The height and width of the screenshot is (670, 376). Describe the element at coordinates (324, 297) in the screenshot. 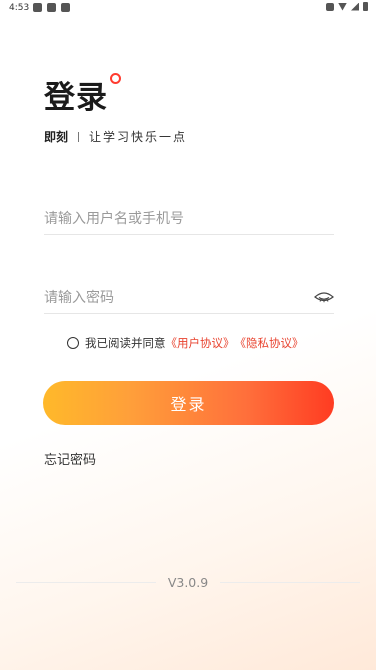

I see `eye-closed-icon` at that location.